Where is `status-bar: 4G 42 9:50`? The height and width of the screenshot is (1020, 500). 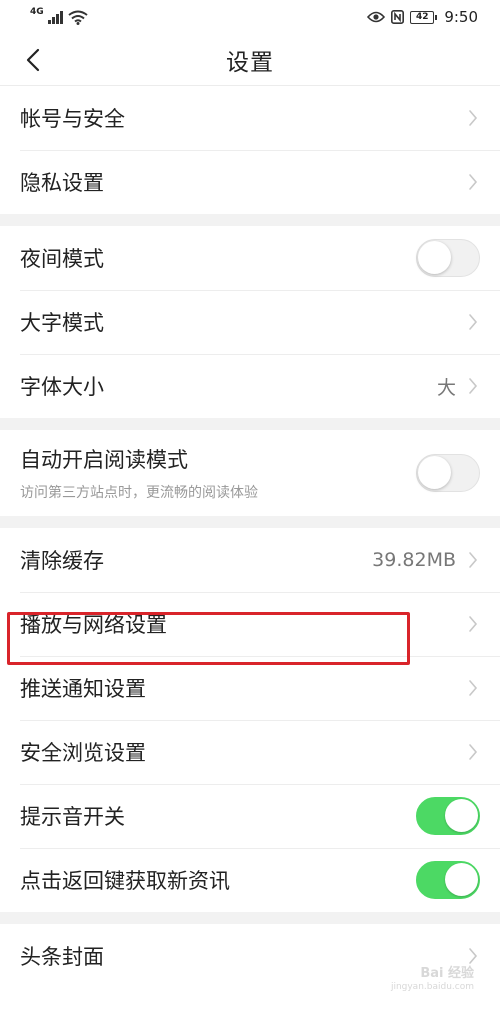 status-bar: 4G 42 9:50 is located at coordinates (250, 17).